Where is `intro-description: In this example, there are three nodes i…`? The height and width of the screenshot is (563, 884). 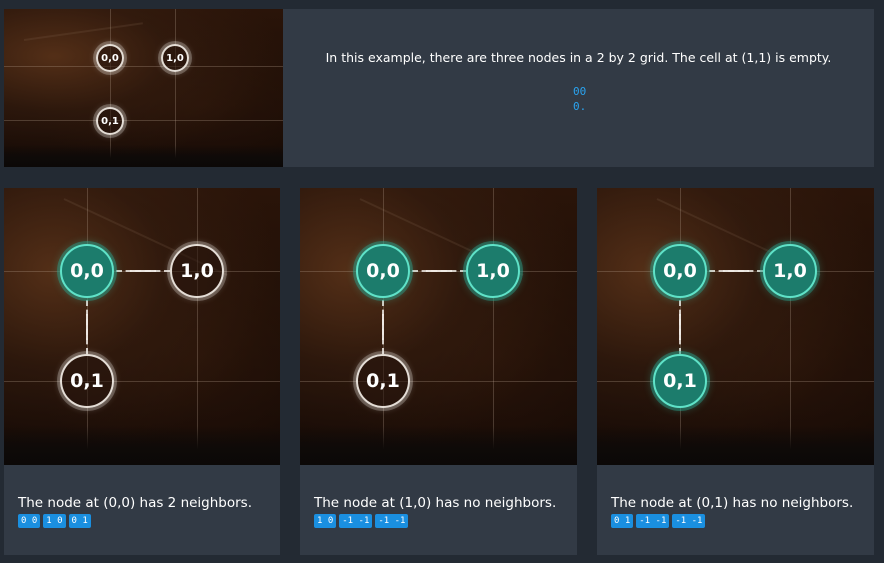
intro-description: In this example, there are three nodes i… is located at coordinates (578, 57).